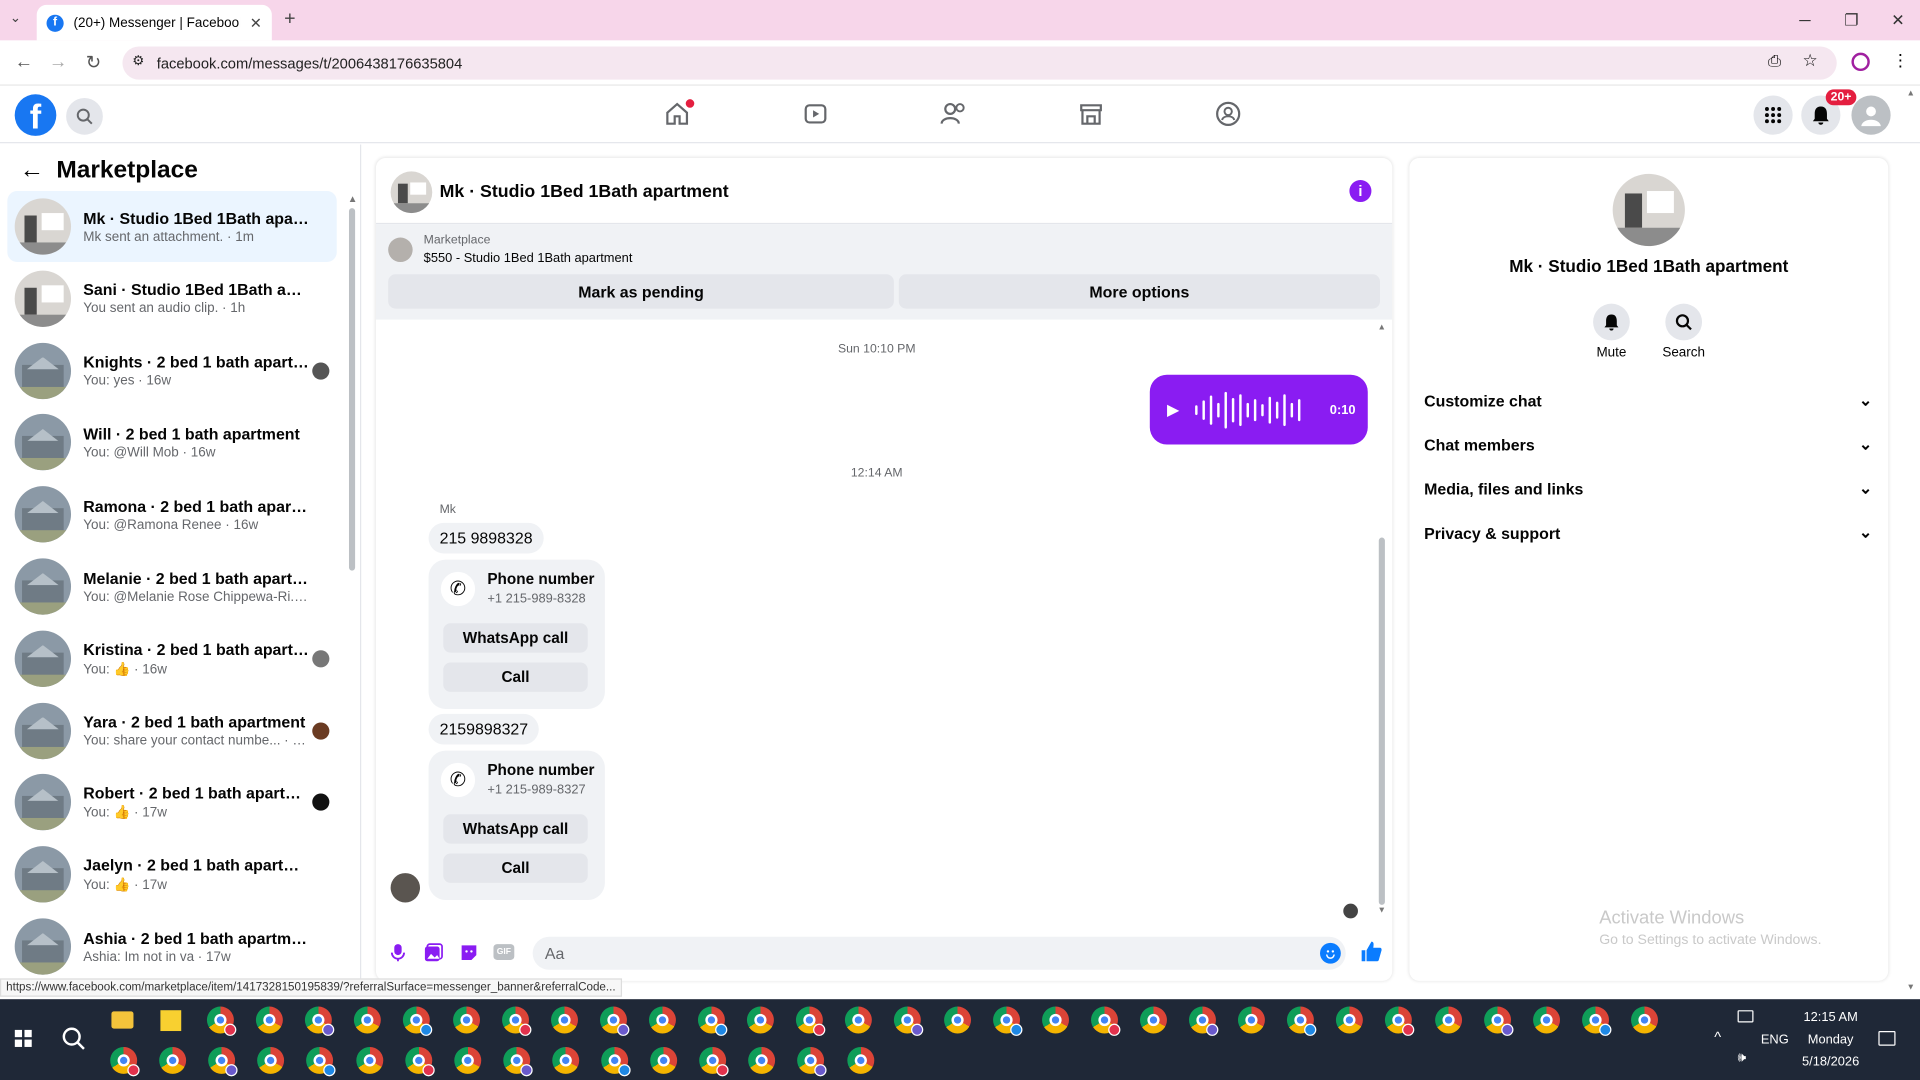 This screenshot has width=1920, height=1080. What do you see at coordinates (515, 868) in the screenshot?
I see `call-button: Call` at bounding box center [515, 868].